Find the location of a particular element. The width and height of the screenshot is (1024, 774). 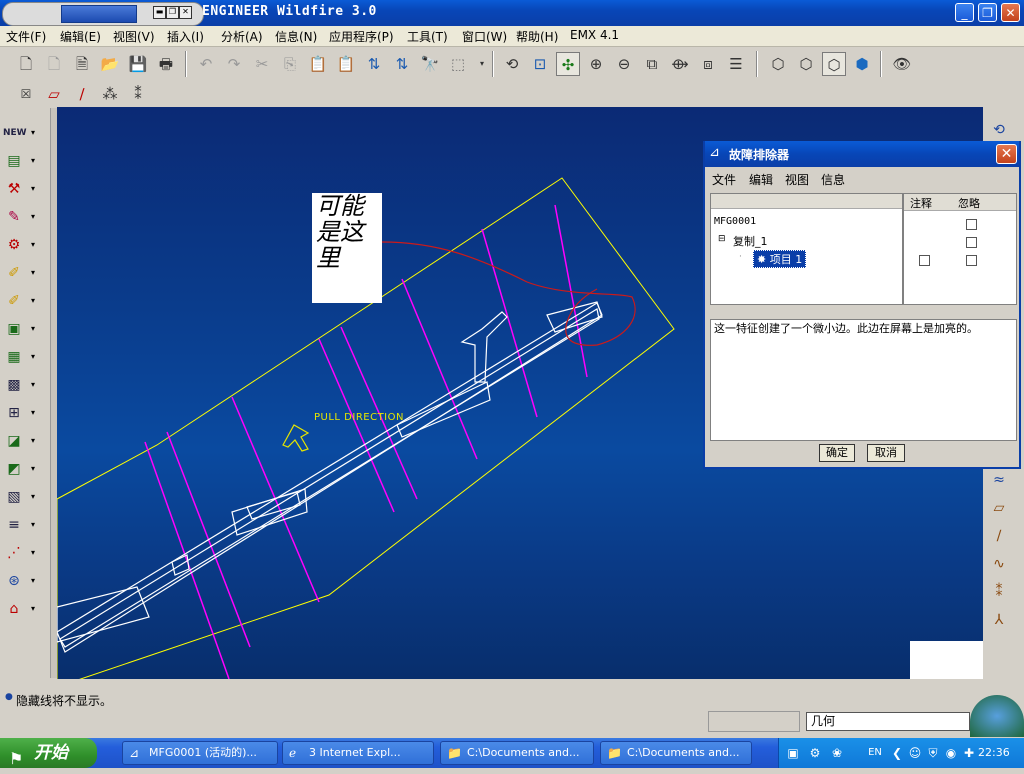

connect-icon: ⊛ ▾ is located at coordinates (19, 581).